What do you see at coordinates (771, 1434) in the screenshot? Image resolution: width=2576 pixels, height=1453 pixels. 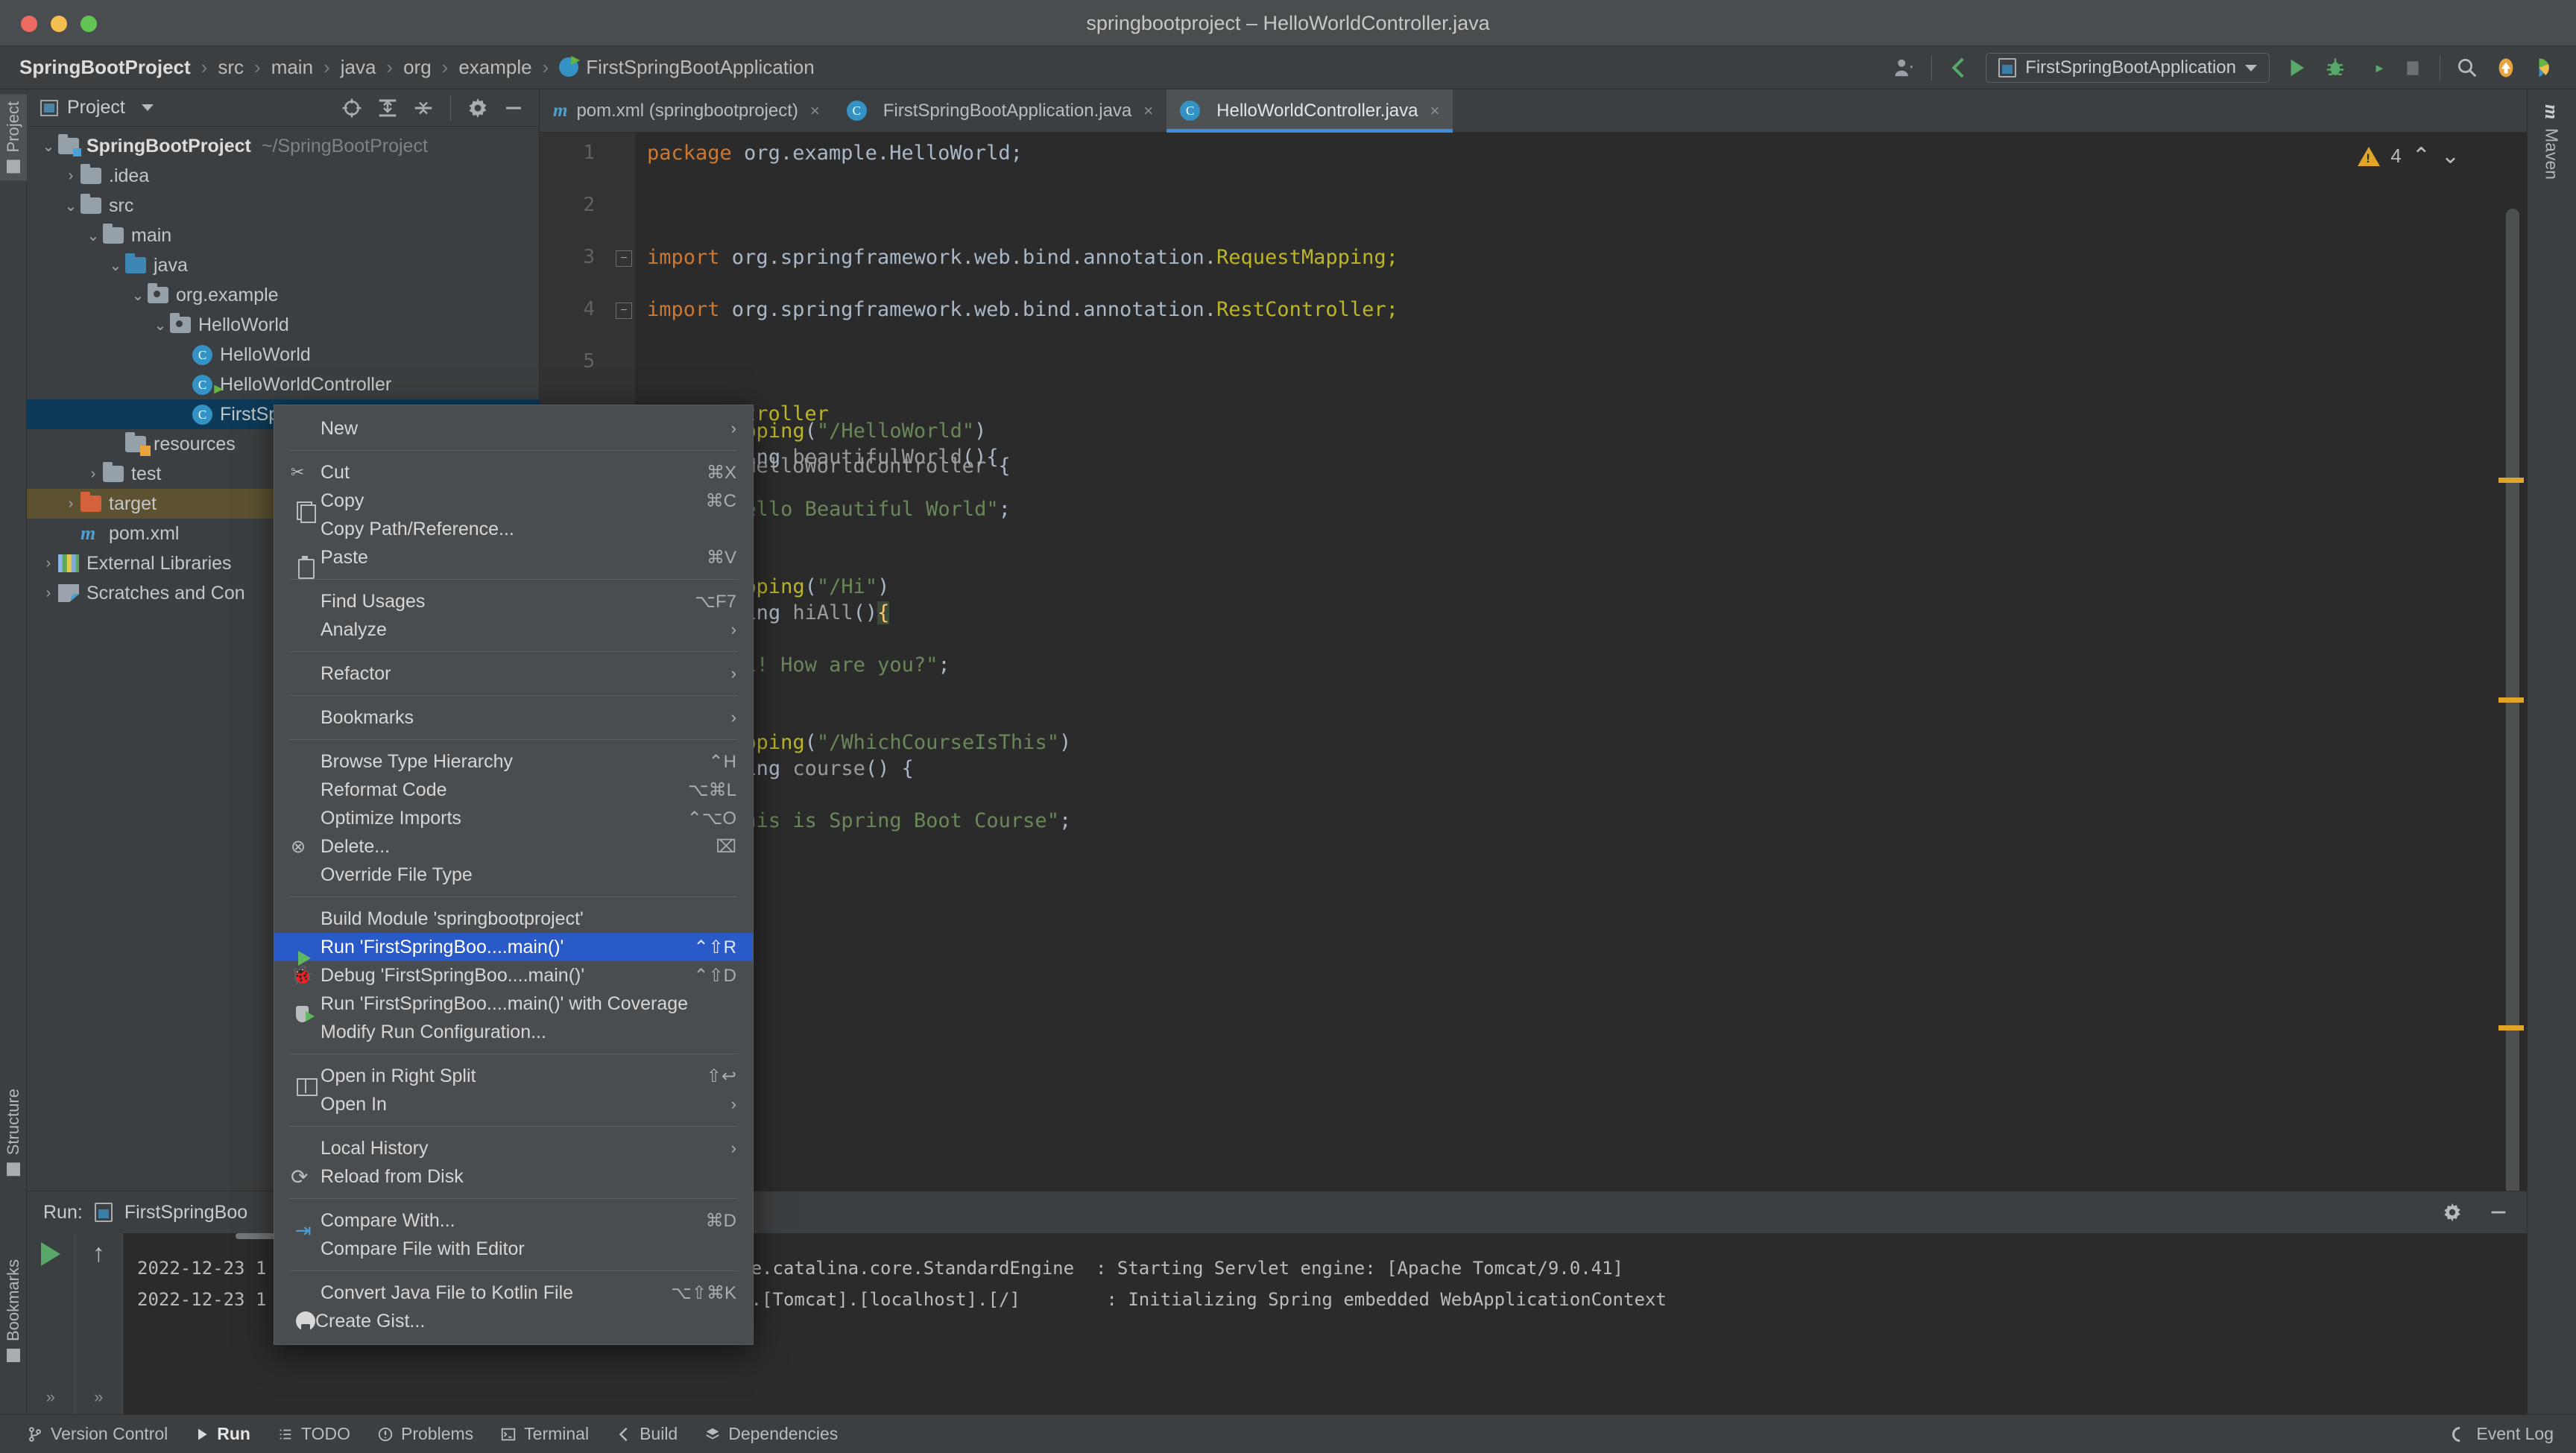 I see `status-item-dependencies: Dependencies` at bounding box center [771, 1434].